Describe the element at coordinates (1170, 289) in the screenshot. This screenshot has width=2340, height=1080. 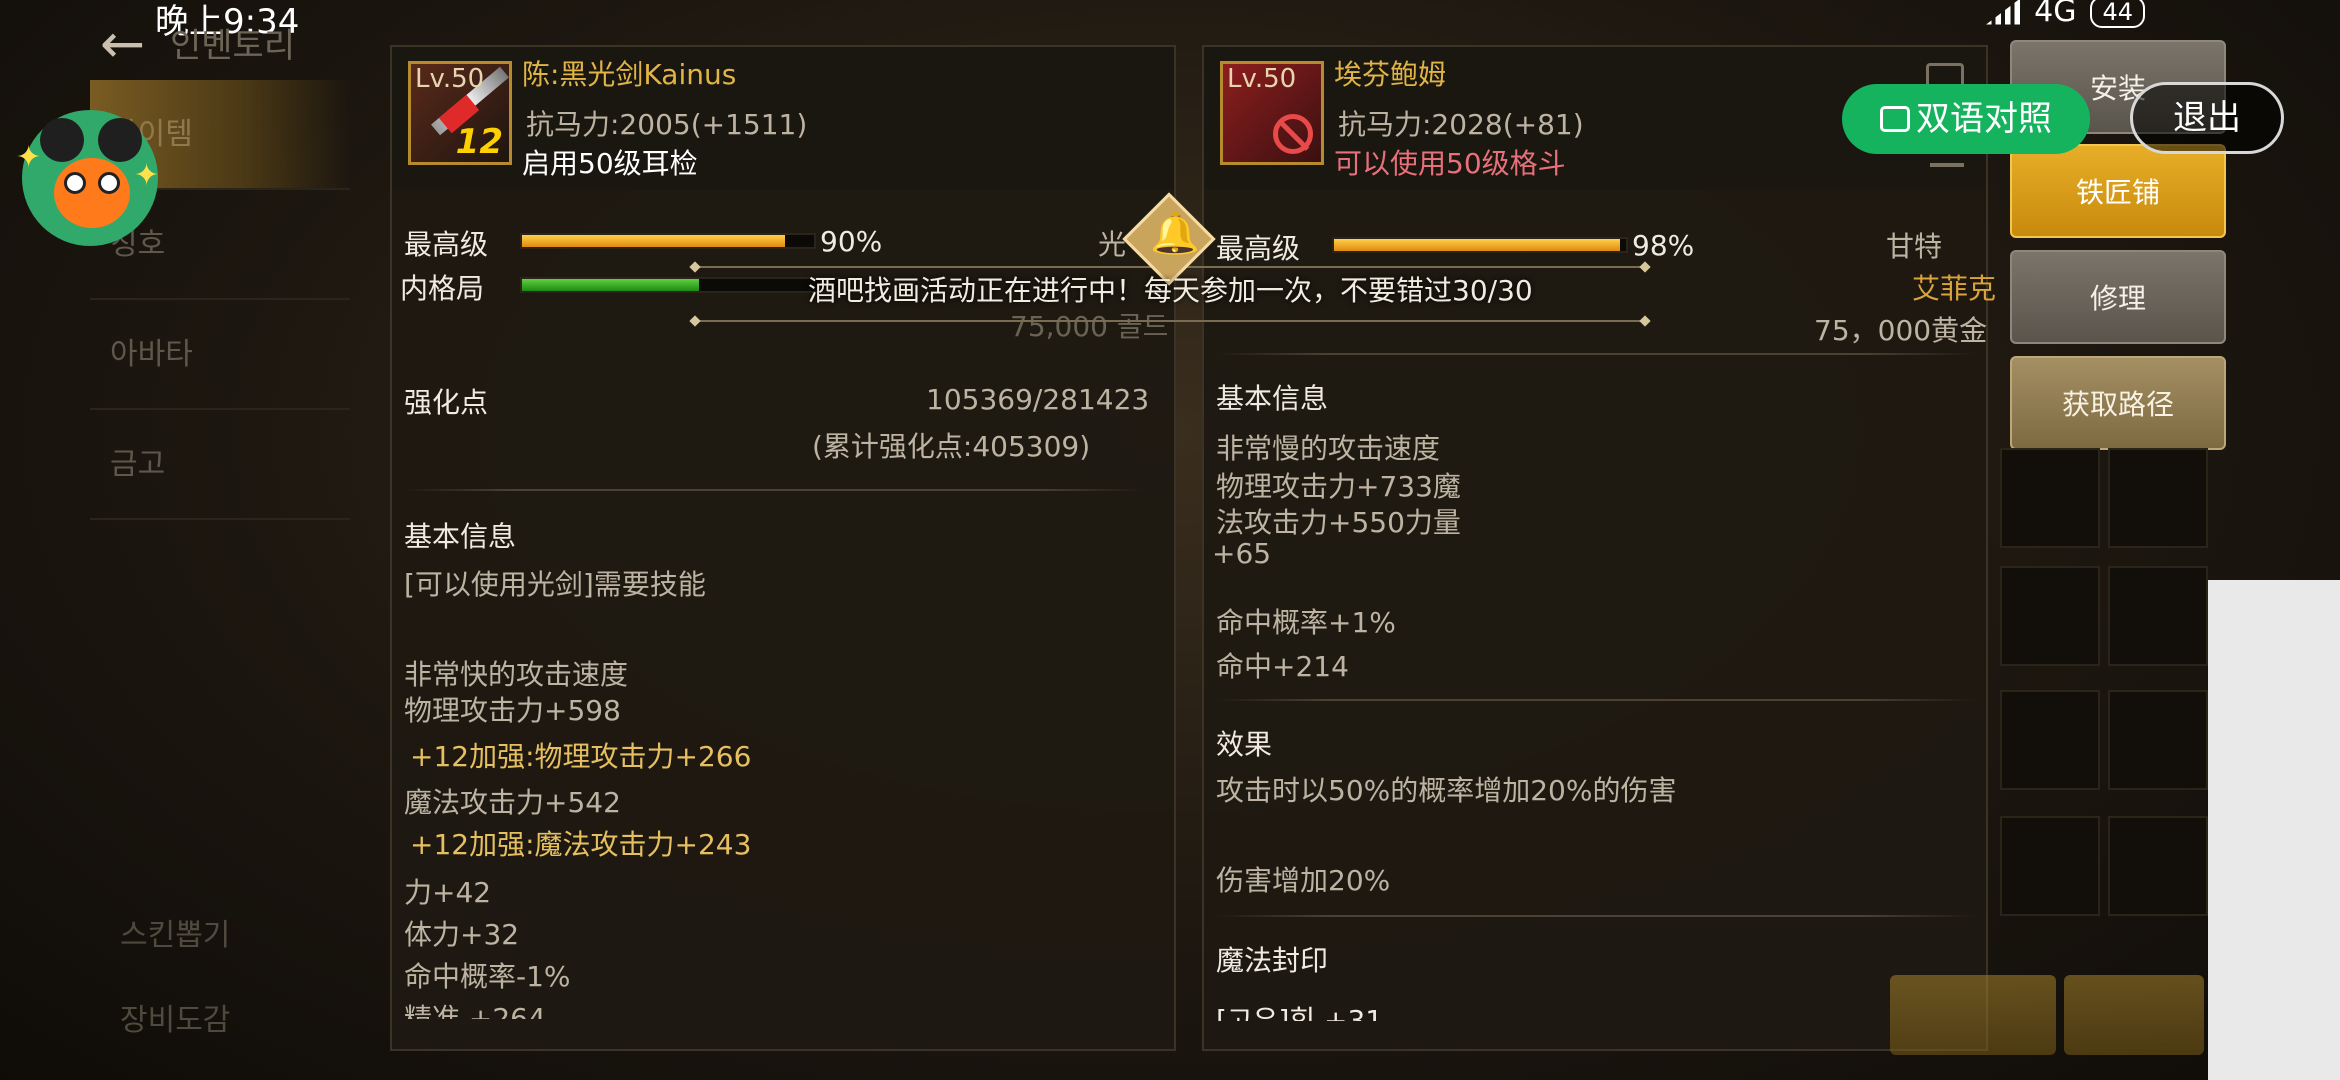
I see `event-notice: 酒吧找画活动正在进行中！每天参加一次，不要错过30/30` at that location.